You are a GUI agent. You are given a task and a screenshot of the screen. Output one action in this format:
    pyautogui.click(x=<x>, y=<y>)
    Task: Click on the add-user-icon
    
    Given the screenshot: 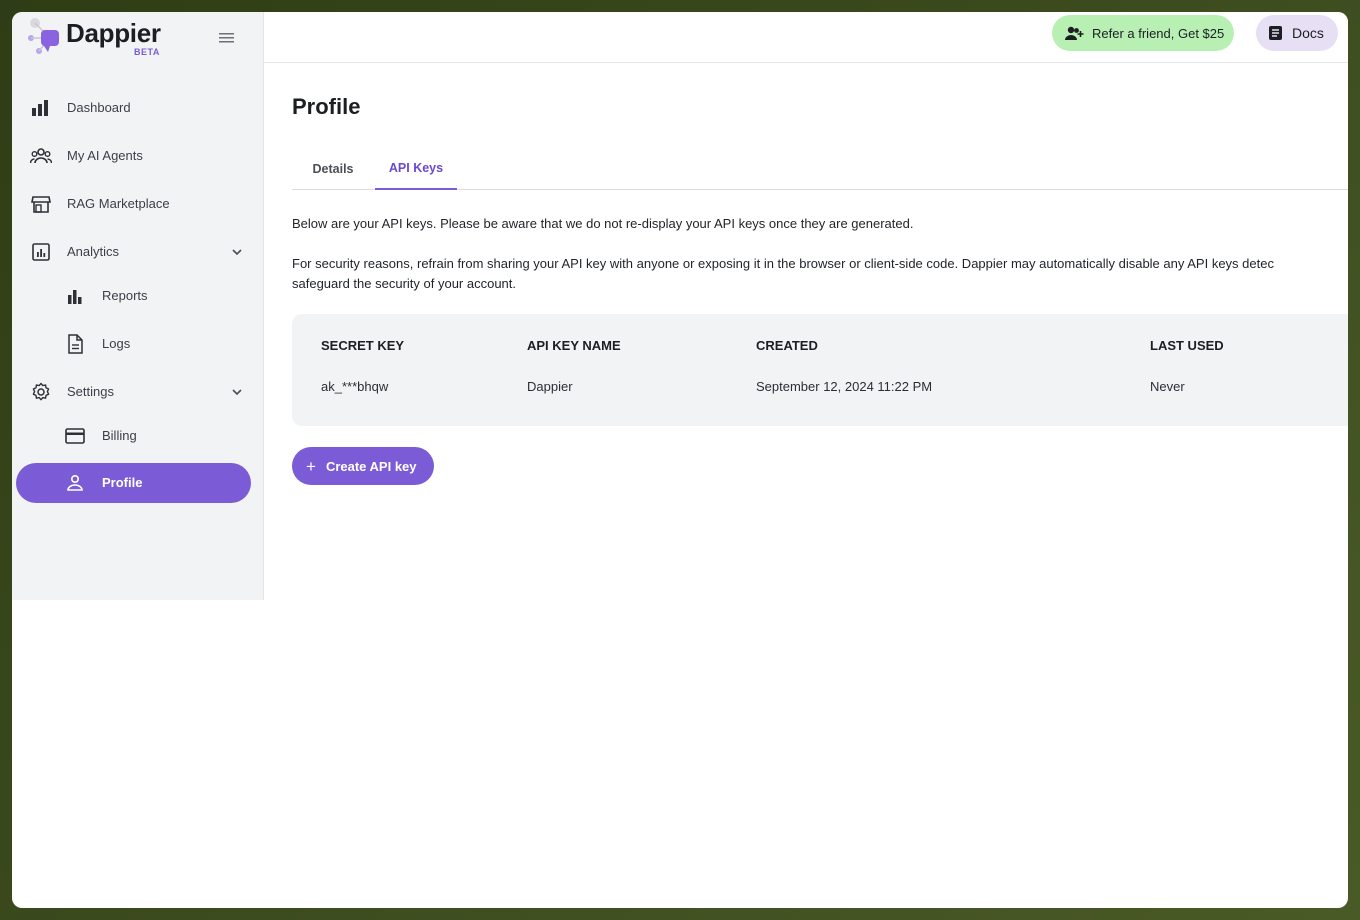 What is the action you would take?
    pyautogui.click(x=1074, y=33)
    